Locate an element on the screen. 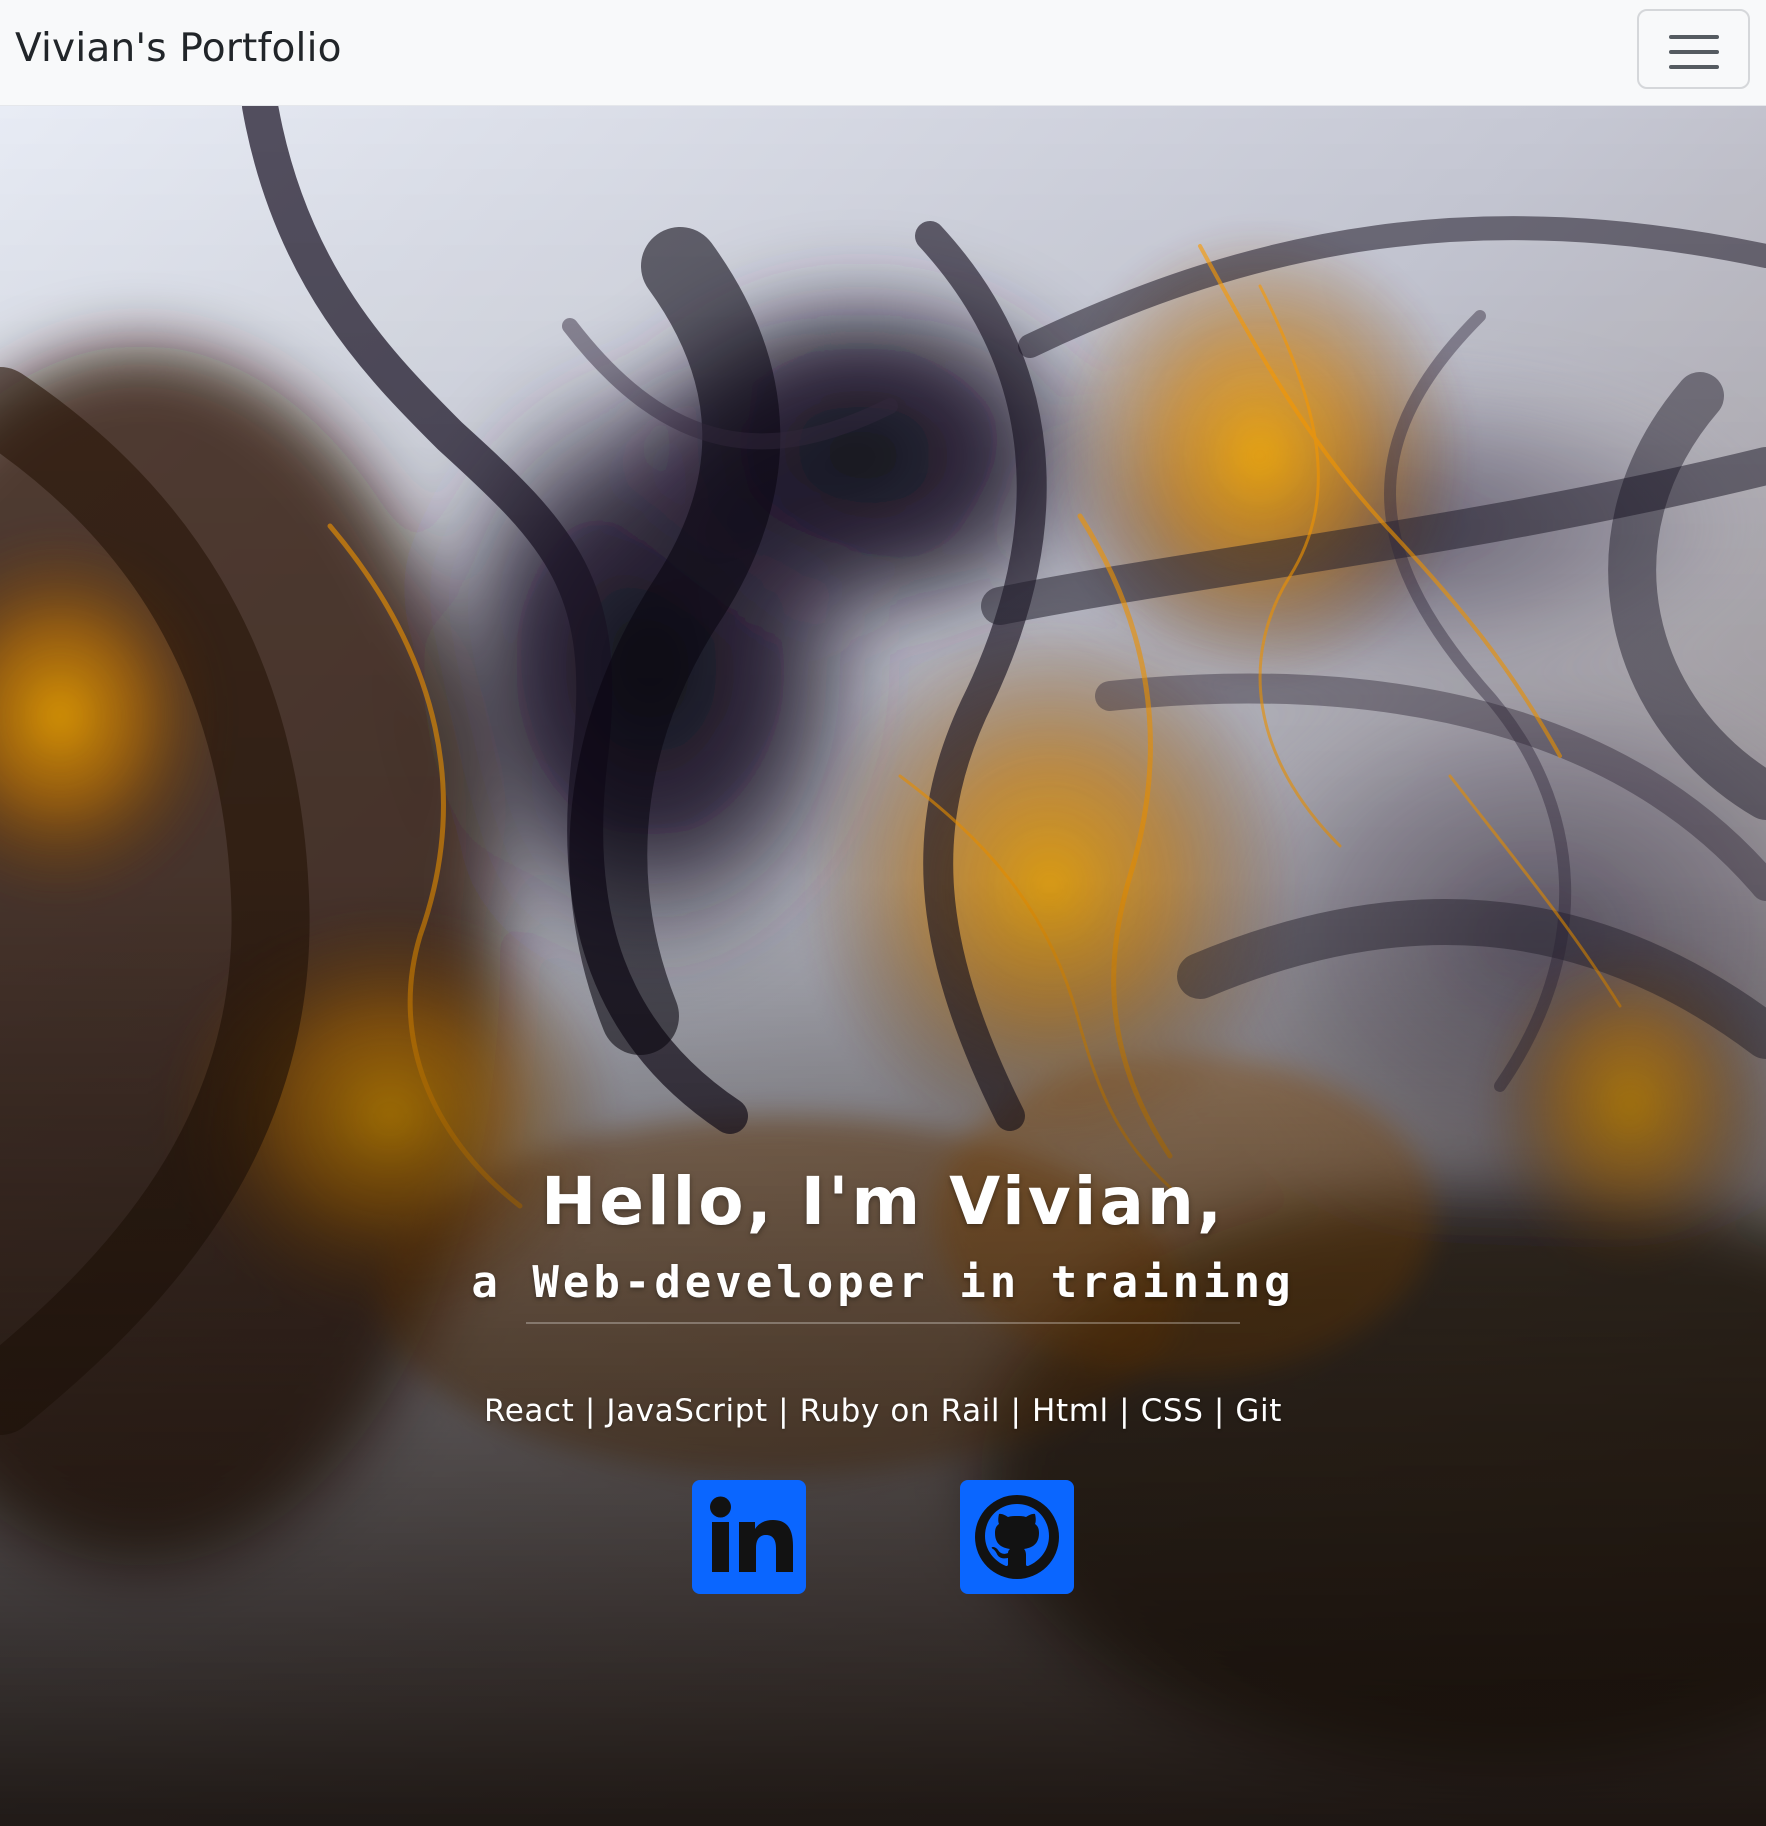 The height and width of the screenshot is (1826, 1766). hero-divider is located at coordinates (883, 1323).